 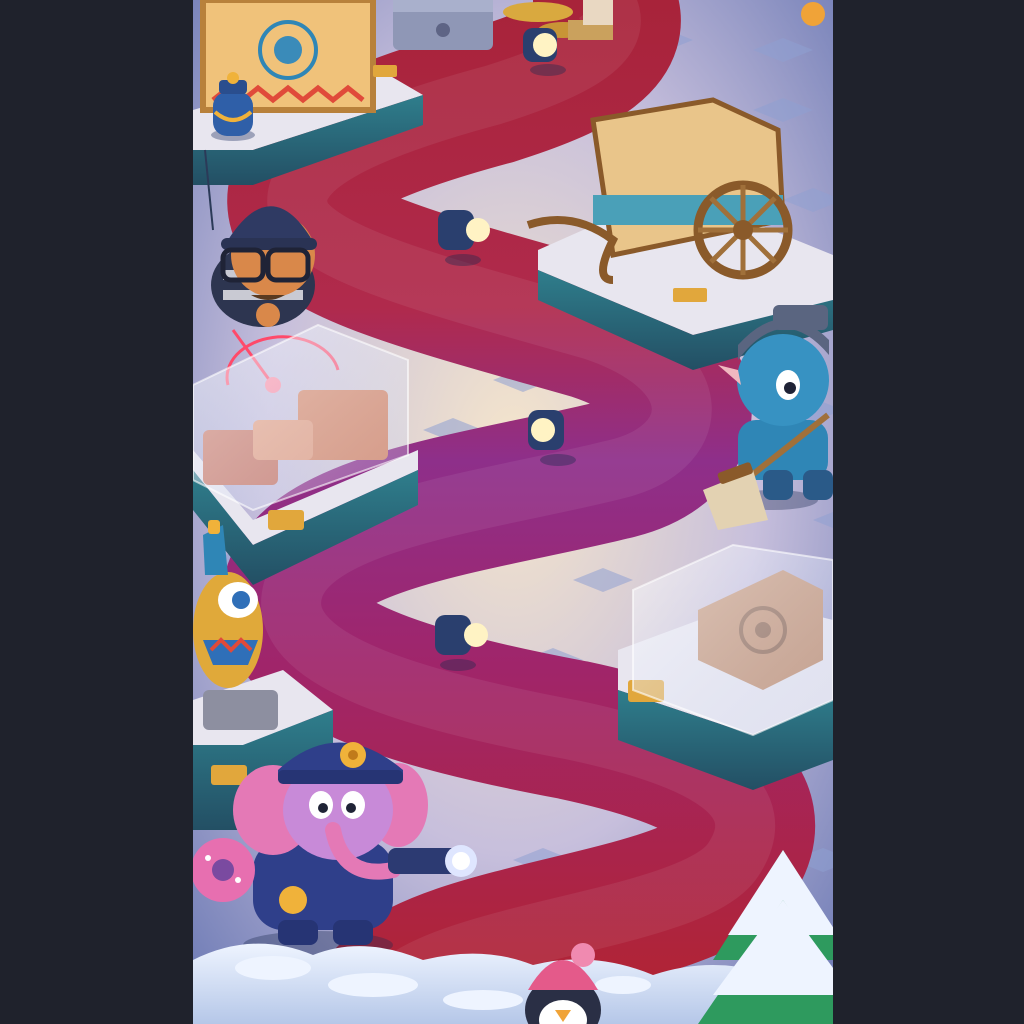 What do you see at coordinates (353, 755) in the screenshot?
I see `police-badge-icon` at bounding box center [353, 755].